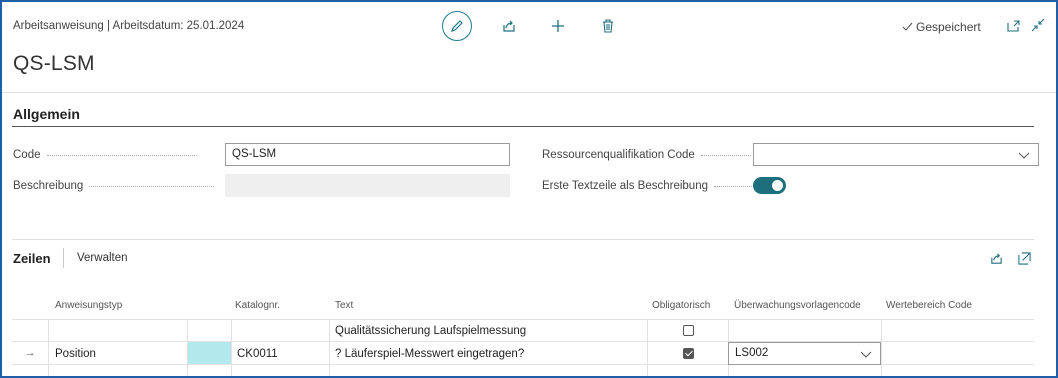 The image size is (1058, 378). What do you see at coordinates (209, 353) in the screenshot?
I see `row-highlight-cell` at bounding box center [209, 353].